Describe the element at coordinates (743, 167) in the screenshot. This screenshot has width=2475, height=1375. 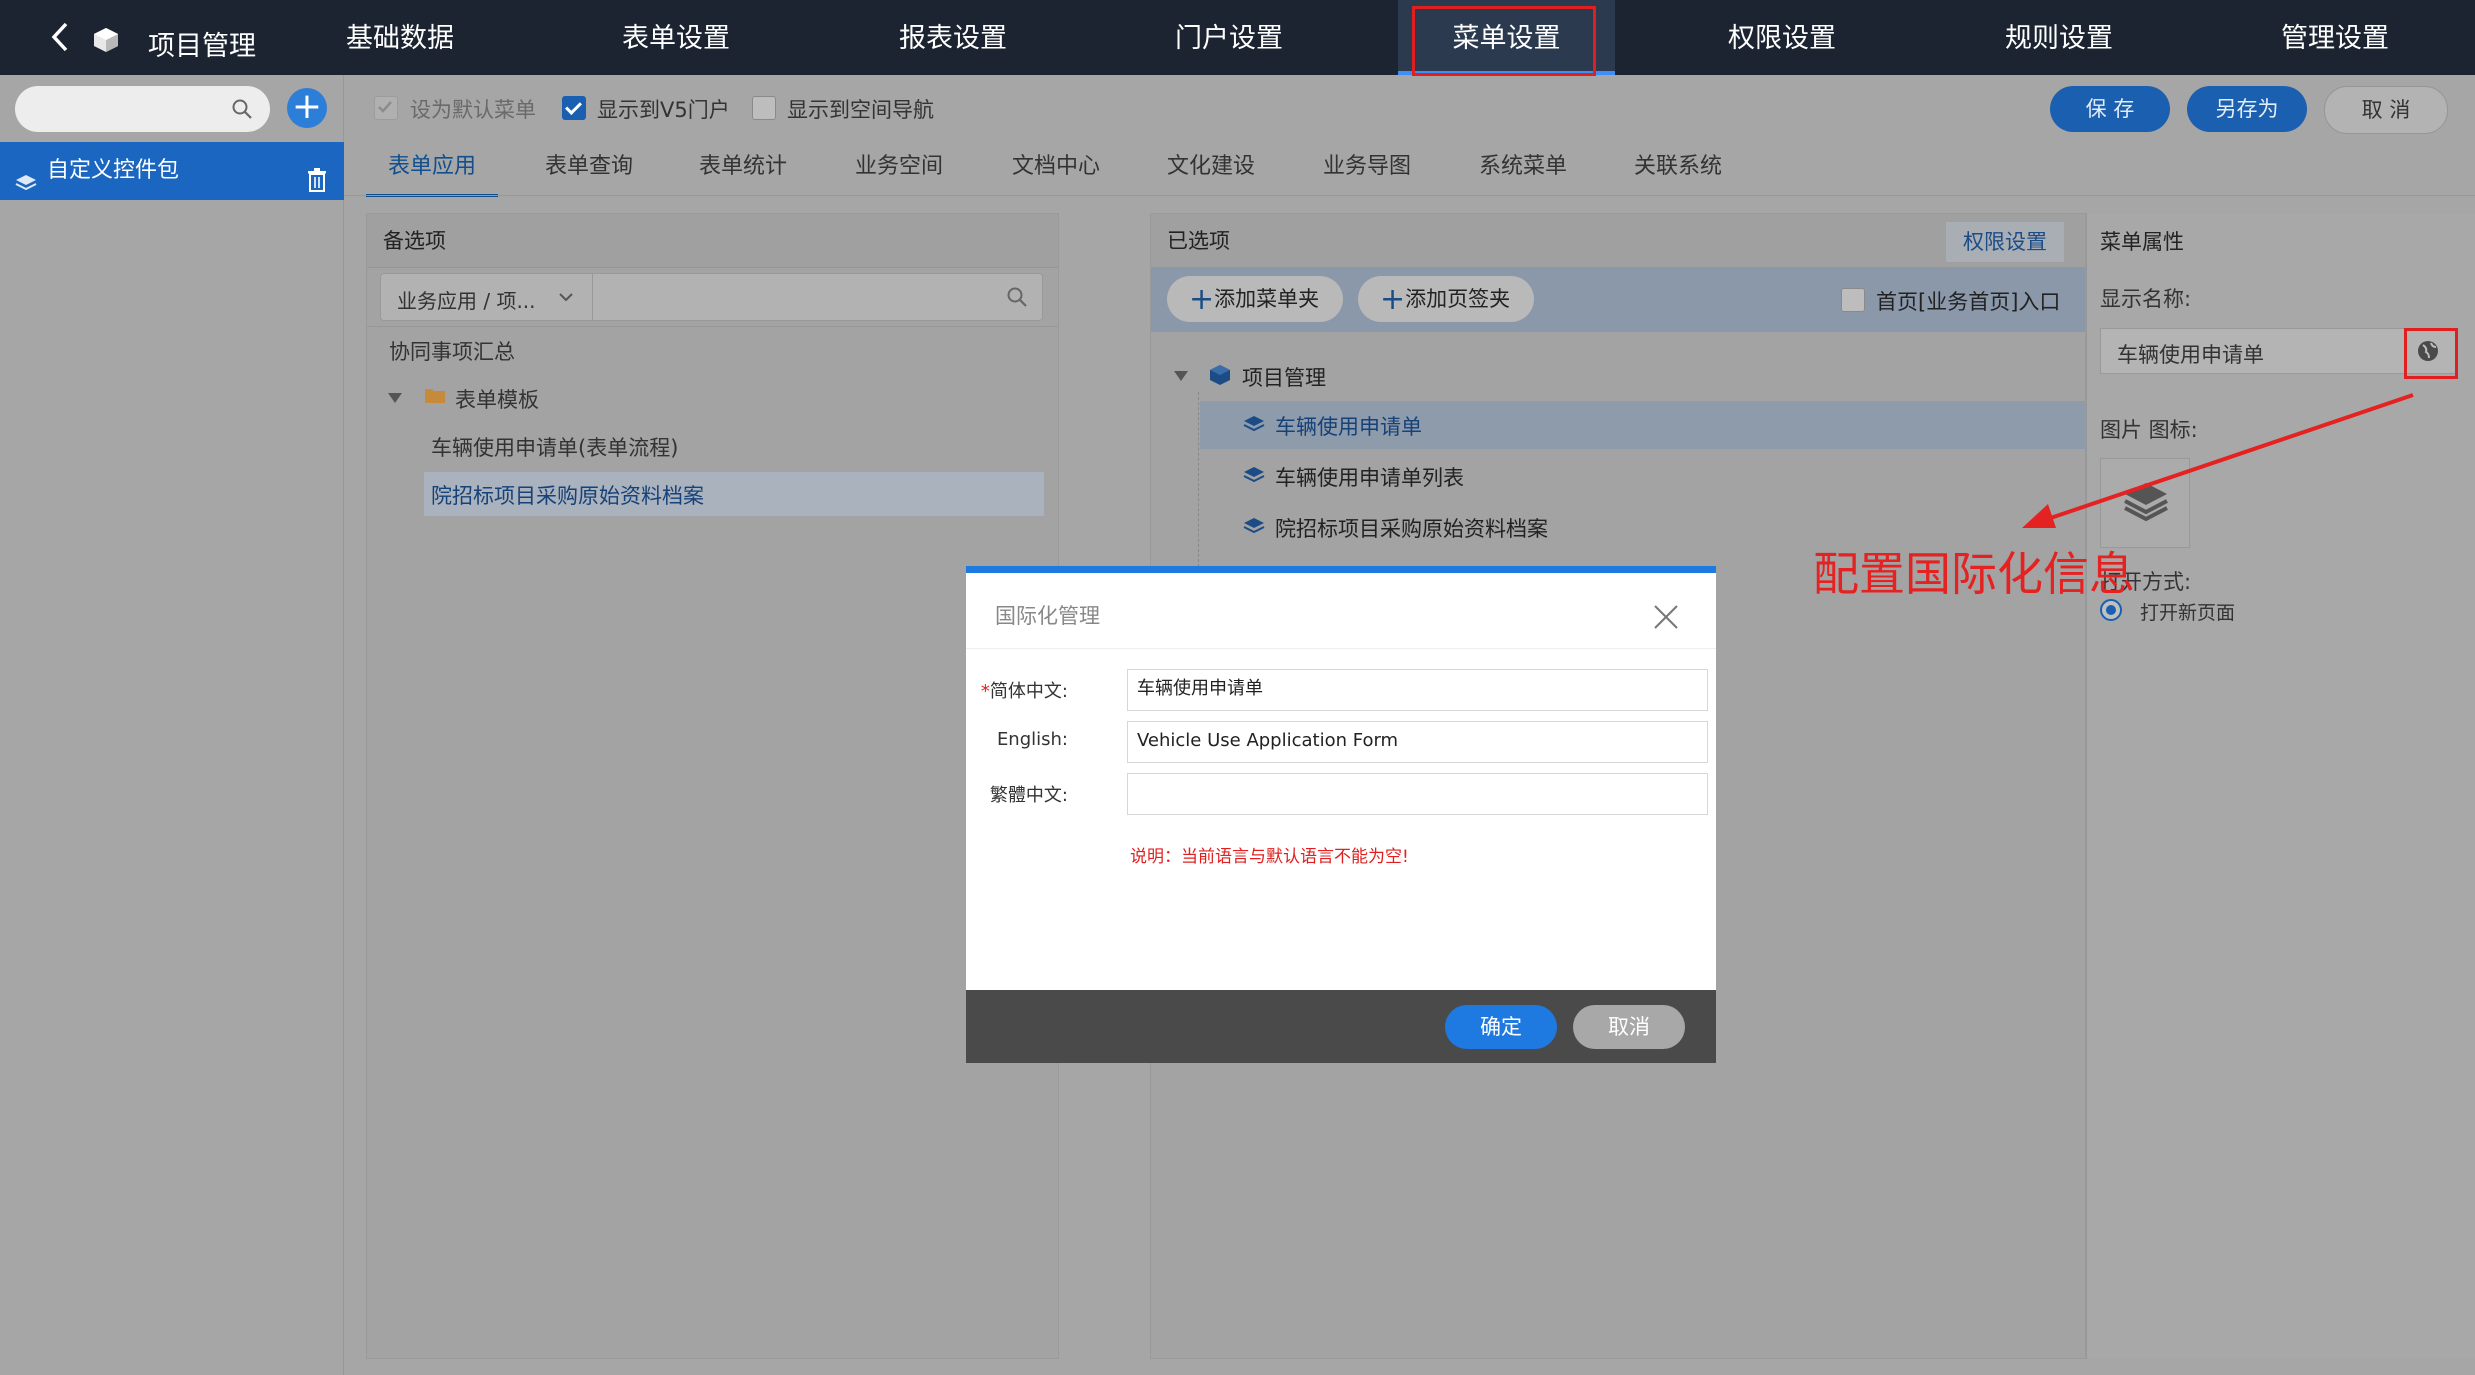
I see `tab-form-statistics: 表单统计` at that location.